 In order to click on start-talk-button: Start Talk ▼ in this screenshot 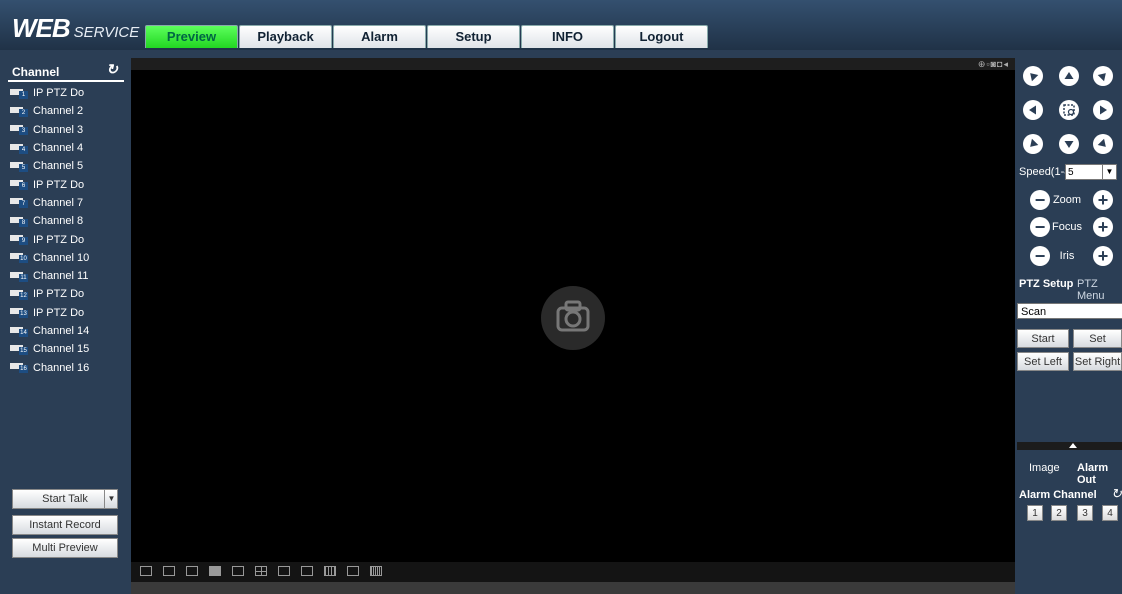, I will do `click(65, 499)`.